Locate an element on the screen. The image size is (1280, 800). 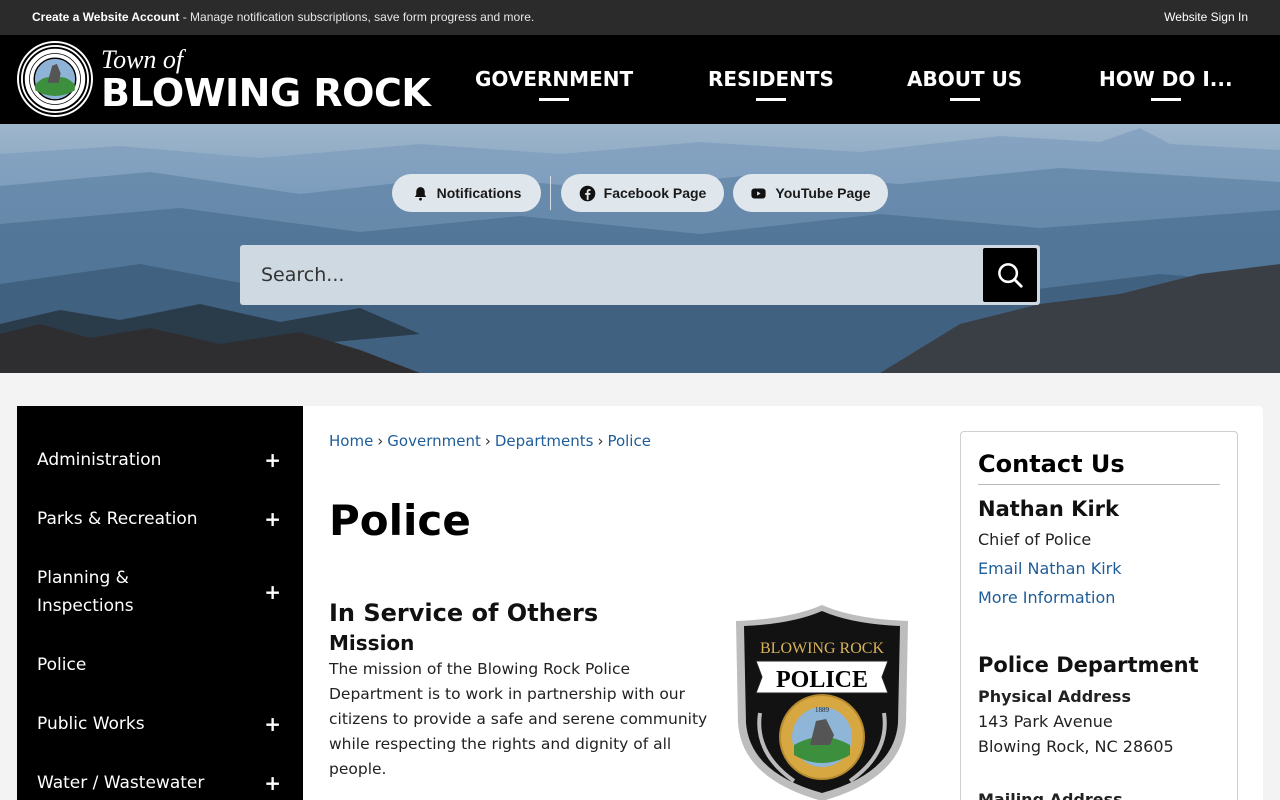
youtube-page-button: YouTube Page is located at coordinates (810, 193).